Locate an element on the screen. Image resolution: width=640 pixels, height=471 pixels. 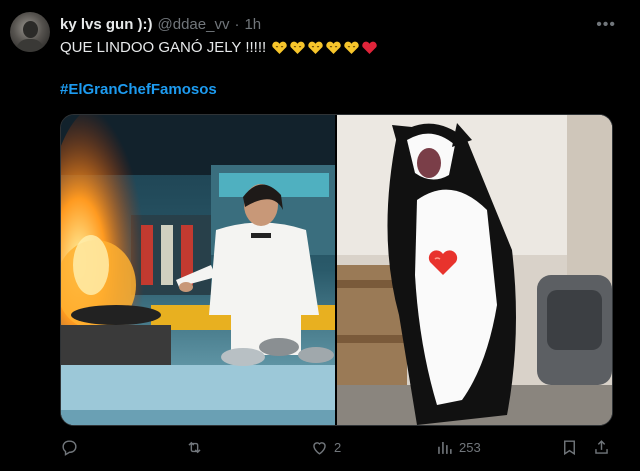
avatar is located at coordinates (30, 32).